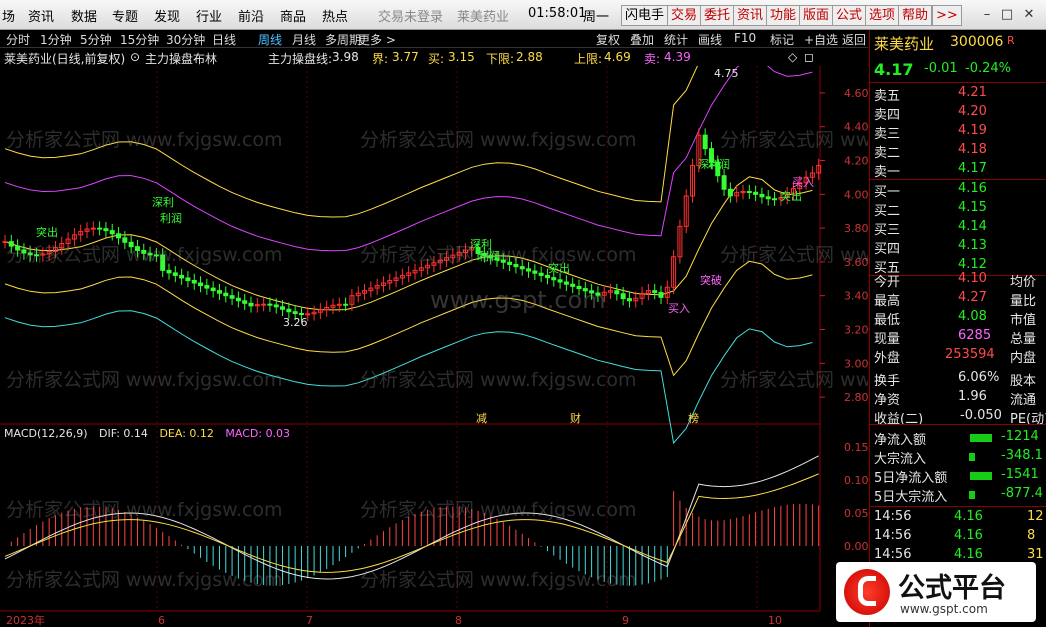 Image resolution: width=1046 pixels, height=627 pixels. I want to click on stock-code: 300006, so click(977, 42).